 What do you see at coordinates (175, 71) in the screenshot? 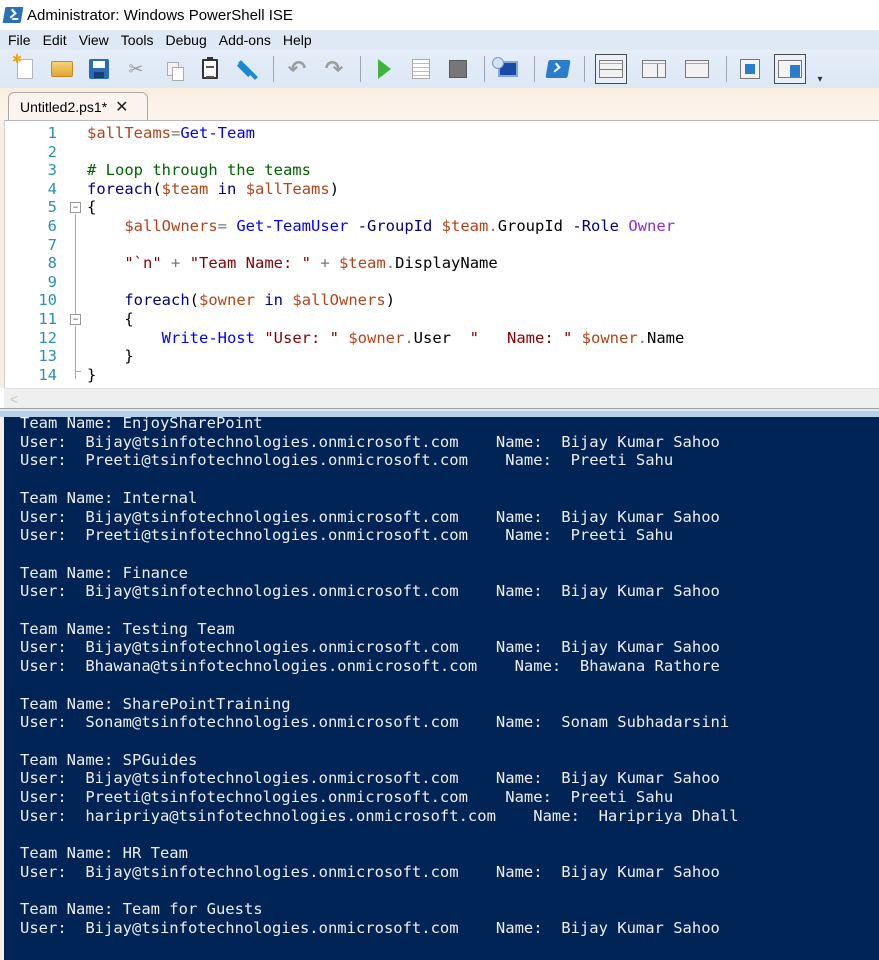
I see `copy-icon` at bounding box center [175, 71].